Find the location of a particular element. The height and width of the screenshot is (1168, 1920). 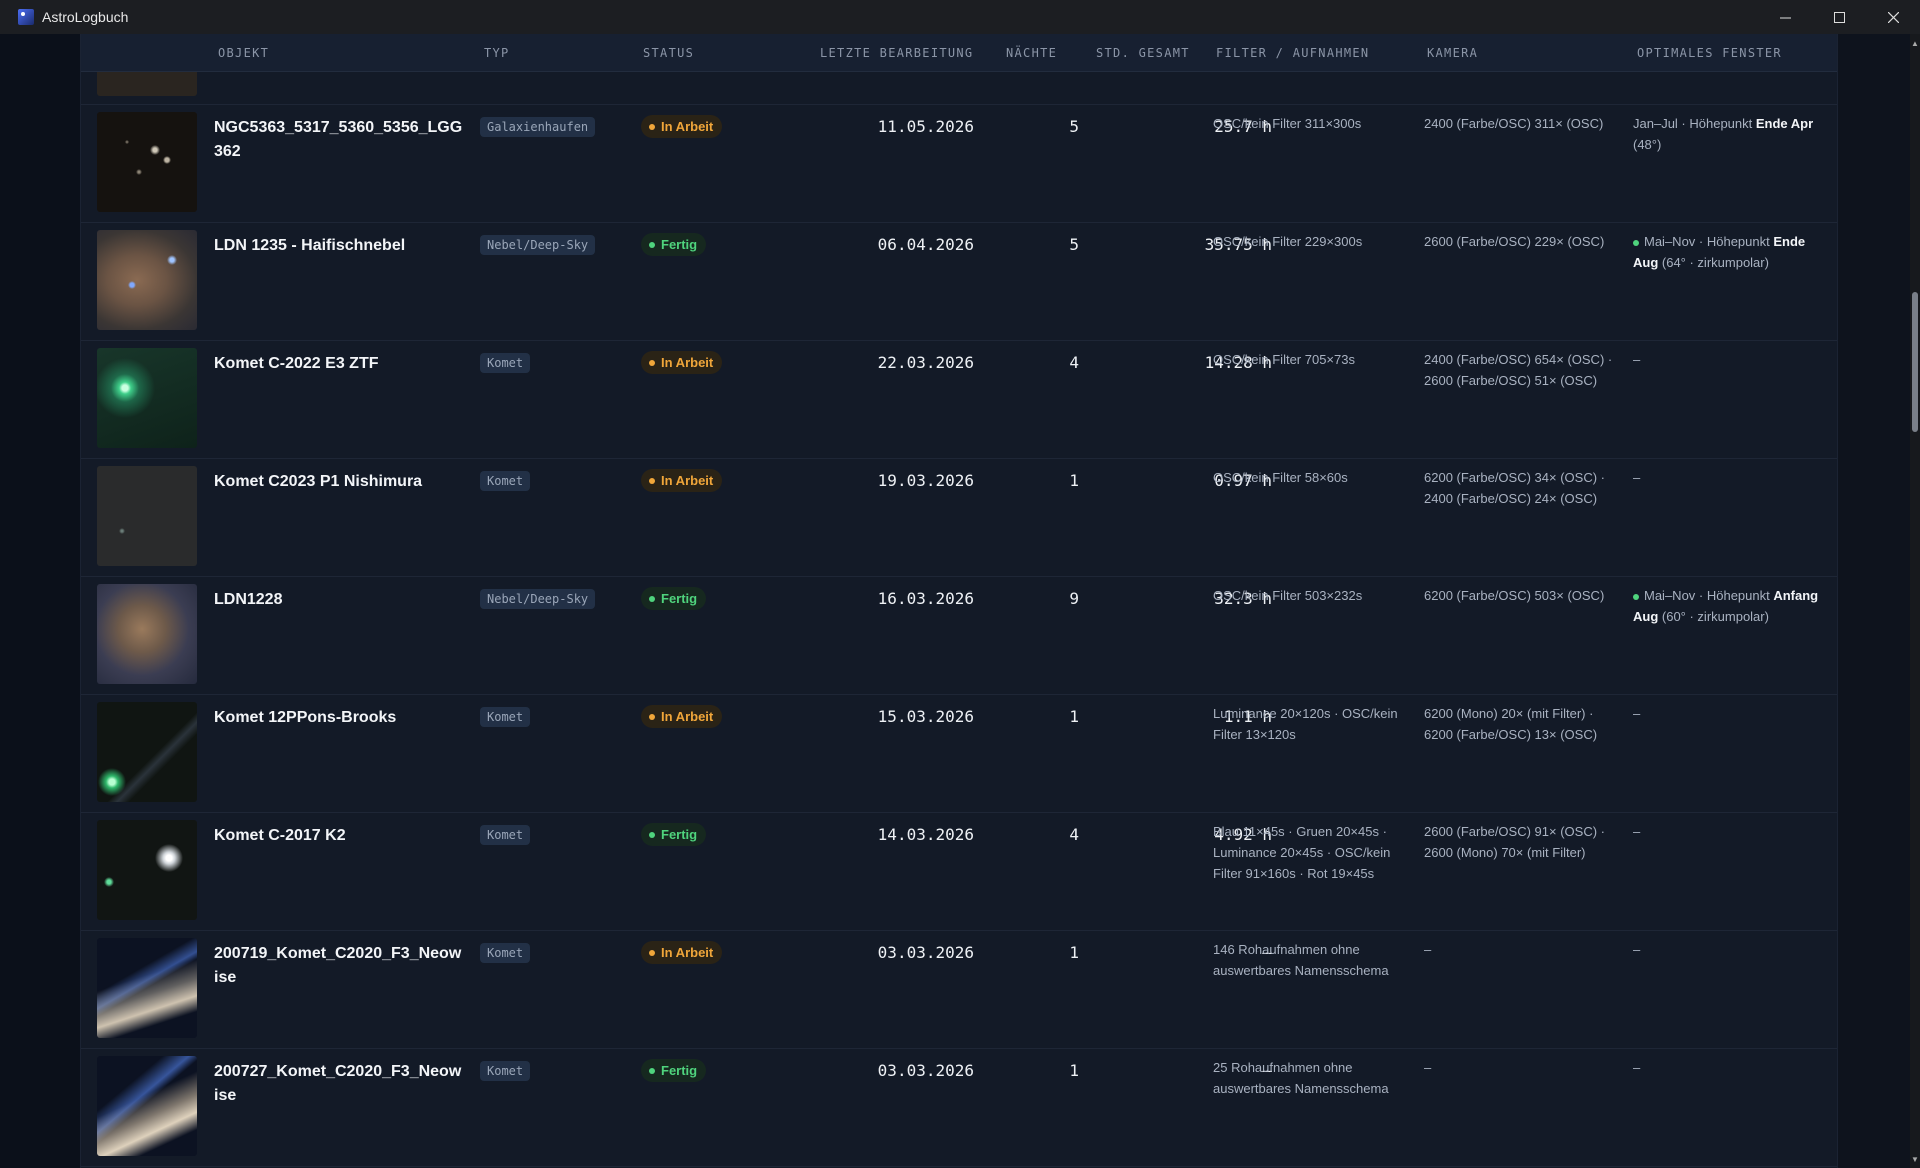

filters-captures: OSC/kein Filter 311×300s is located at coordinates (1287, 123).